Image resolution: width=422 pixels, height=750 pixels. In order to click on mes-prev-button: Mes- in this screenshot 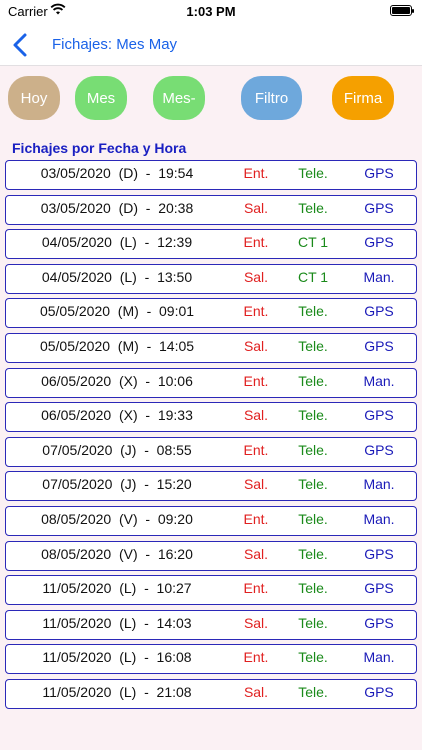, I will do `click(179, 98)`.